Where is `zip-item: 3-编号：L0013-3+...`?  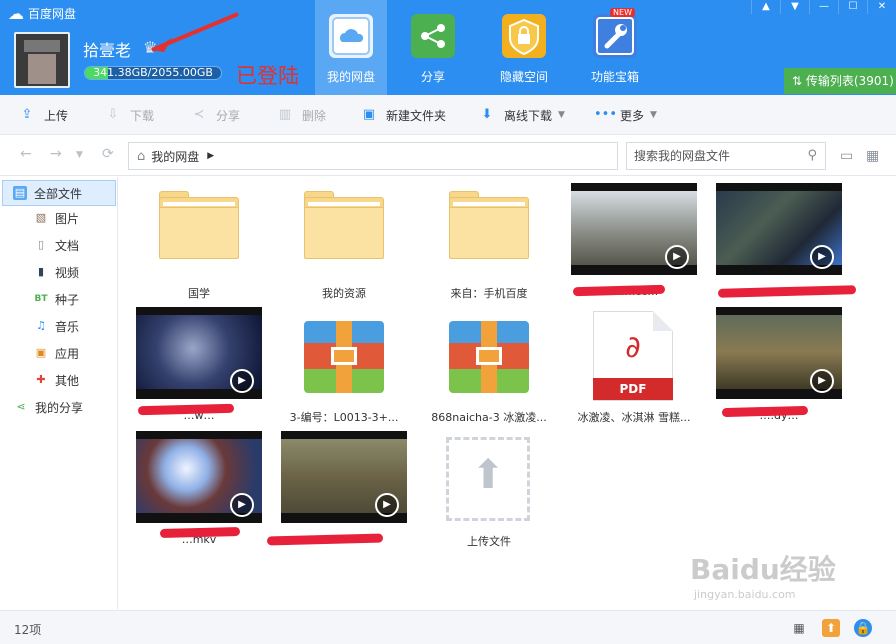 zip-item: 3-编号：L0013-3+... is located at coordinates (344, 369).